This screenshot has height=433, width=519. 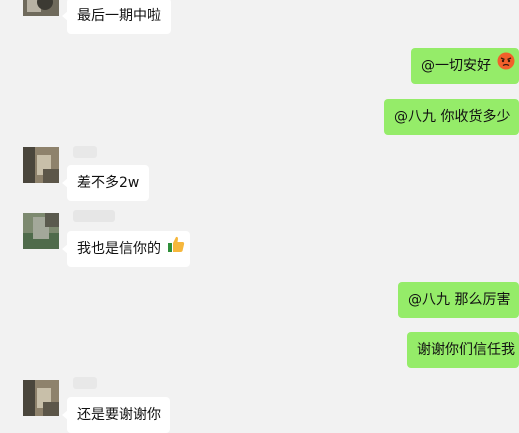 I want to click on message-text: @八九 你收货多少, so click(x=452, y=117).